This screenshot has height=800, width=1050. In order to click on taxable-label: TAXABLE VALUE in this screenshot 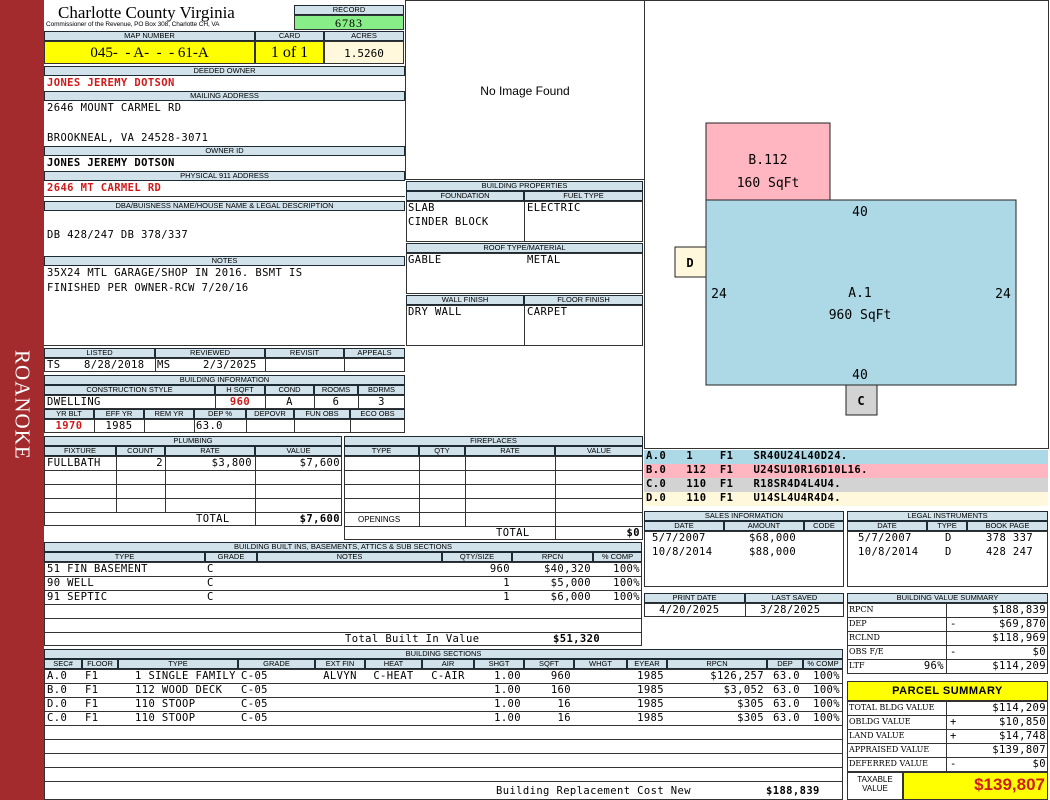, I will do `click(875, 784)`.